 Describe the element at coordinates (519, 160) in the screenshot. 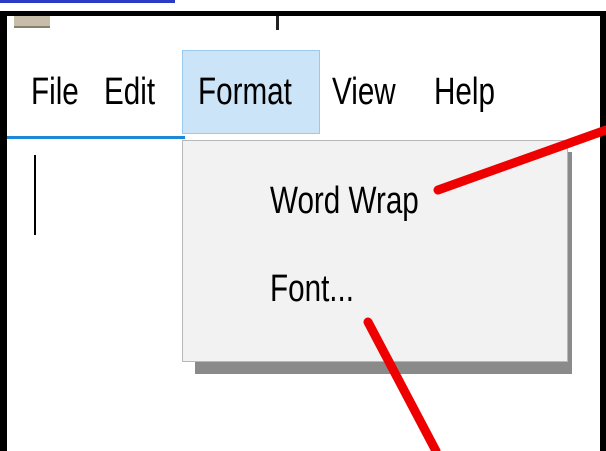

I see `arrow-to-word-wrap` at that location.